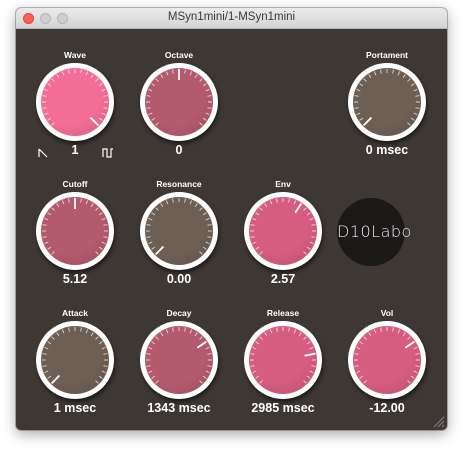  What do you see at coordinates (179, 313) in the screenshot?
I see `decay-label: Decay` at bounding box center [179, 313].